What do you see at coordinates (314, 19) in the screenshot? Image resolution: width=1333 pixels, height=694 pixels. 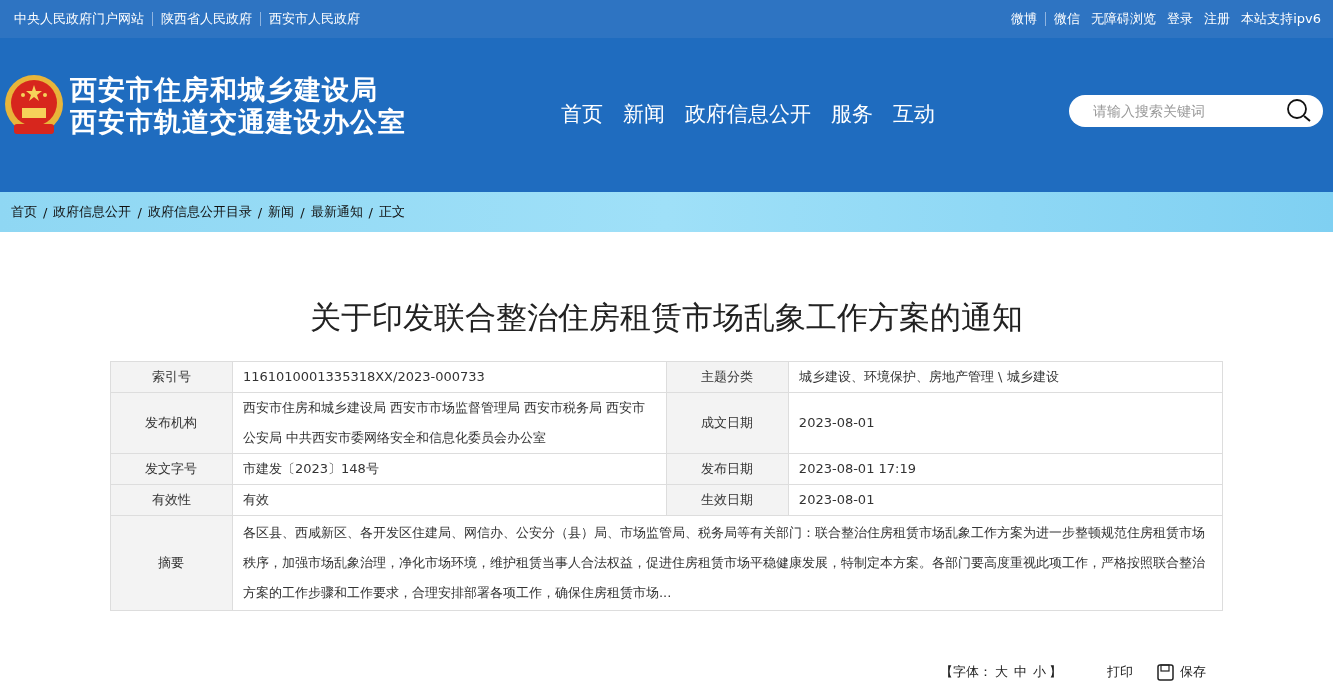 I see `top-link: 西安市人民政府` at bounding box center [314, 19].